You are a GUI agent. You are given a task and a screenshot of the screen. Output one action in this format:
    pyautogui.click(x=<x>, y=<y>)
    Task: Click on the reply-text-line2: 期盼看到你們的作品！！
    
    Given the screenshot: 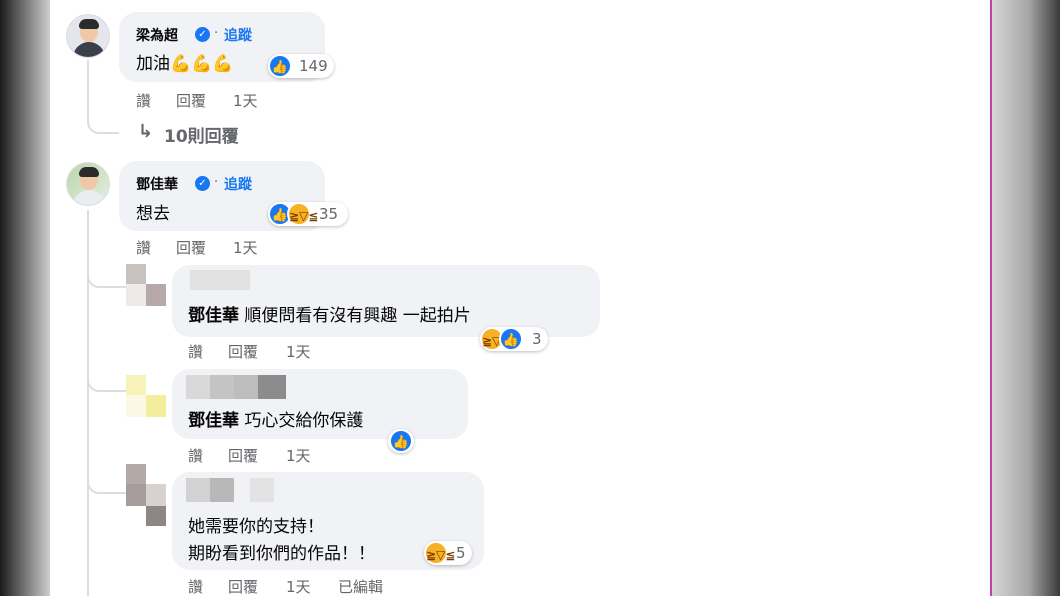 What is the action you would take?
    pyautogui.click(x=281, y=554)
    